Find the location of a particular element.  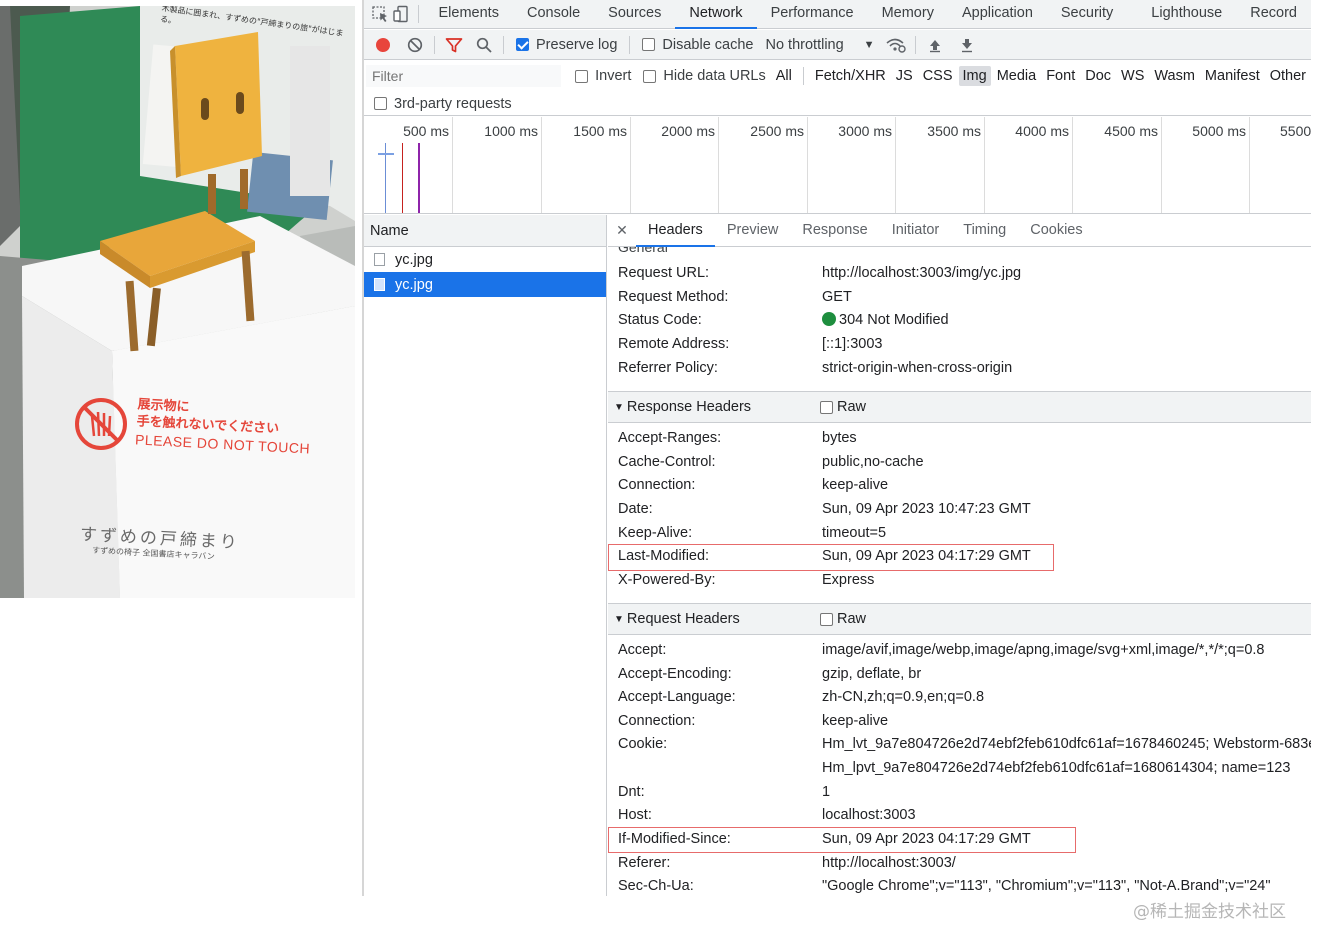

timeline-tick: 5500 is located at coordinates (1280, 165).